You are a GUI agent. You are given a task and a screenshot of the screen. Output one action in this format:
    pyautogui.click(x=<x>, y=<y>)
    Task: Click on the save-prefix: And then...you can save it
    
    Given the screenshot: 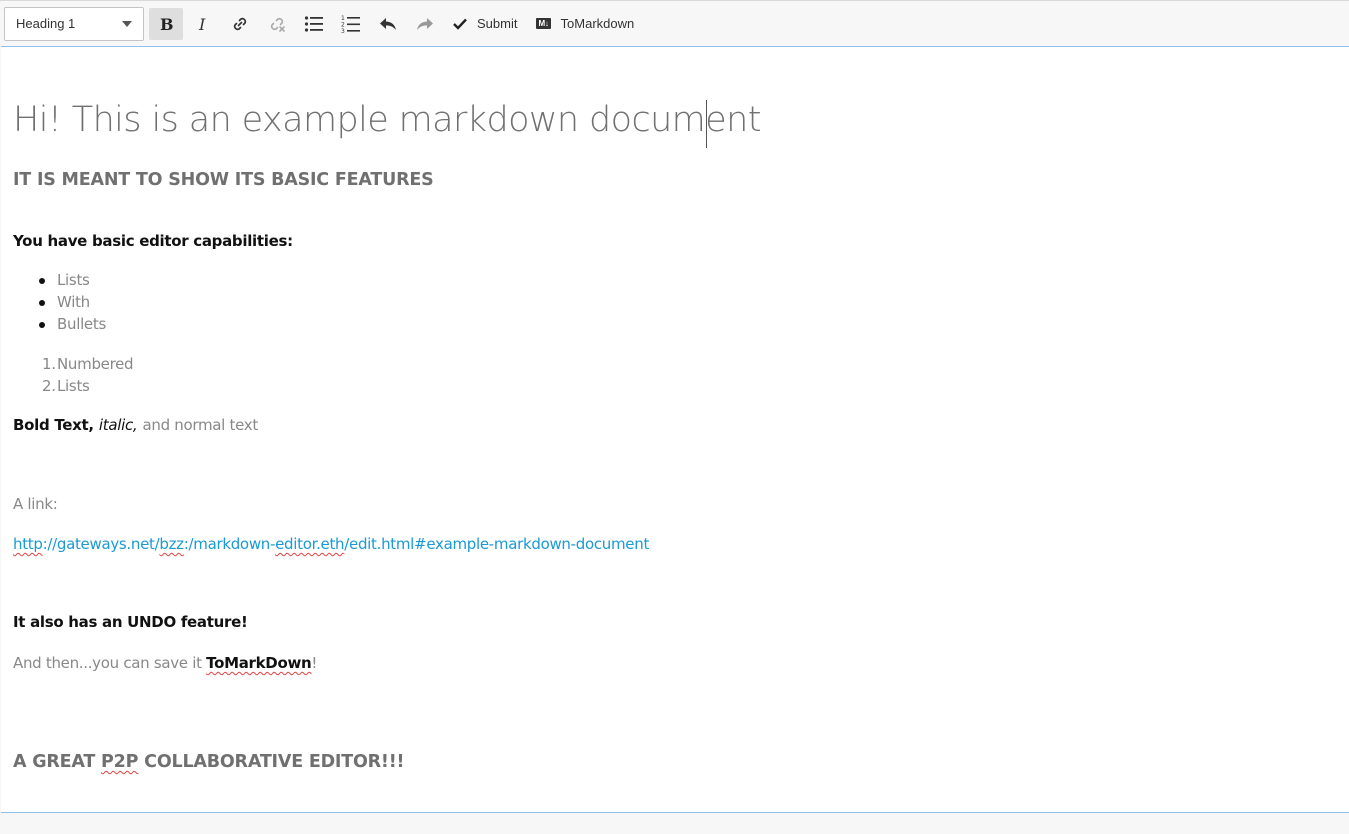 What is the action you would take?
    pyautogui.click(x=110, y=663)
    